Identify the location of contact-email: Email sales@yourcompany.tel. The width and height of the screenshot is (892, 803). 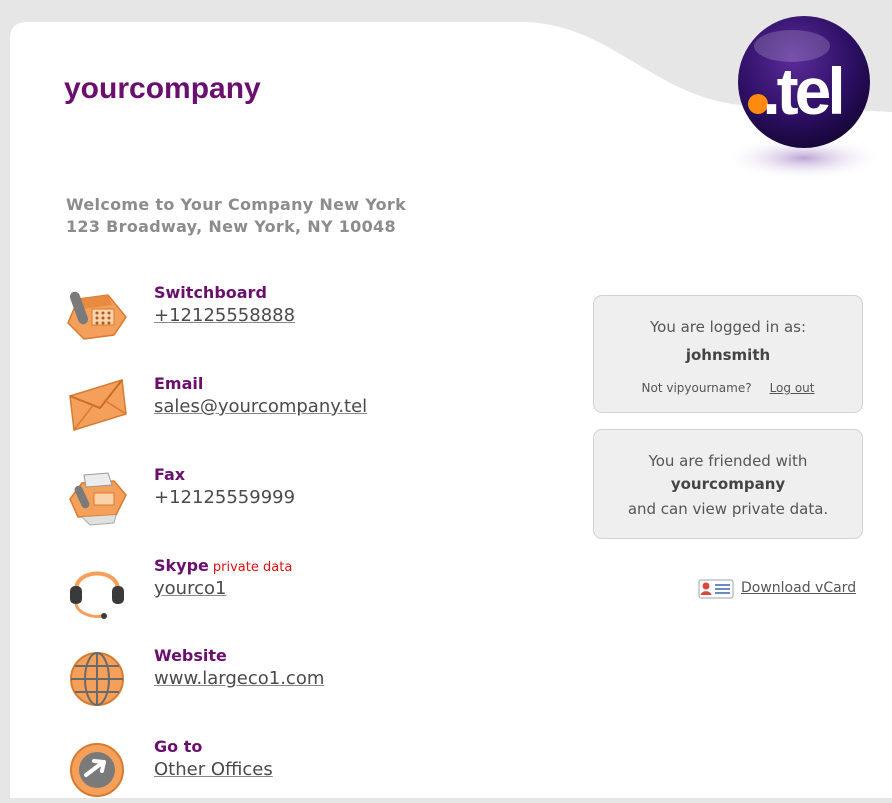
(274, 407).